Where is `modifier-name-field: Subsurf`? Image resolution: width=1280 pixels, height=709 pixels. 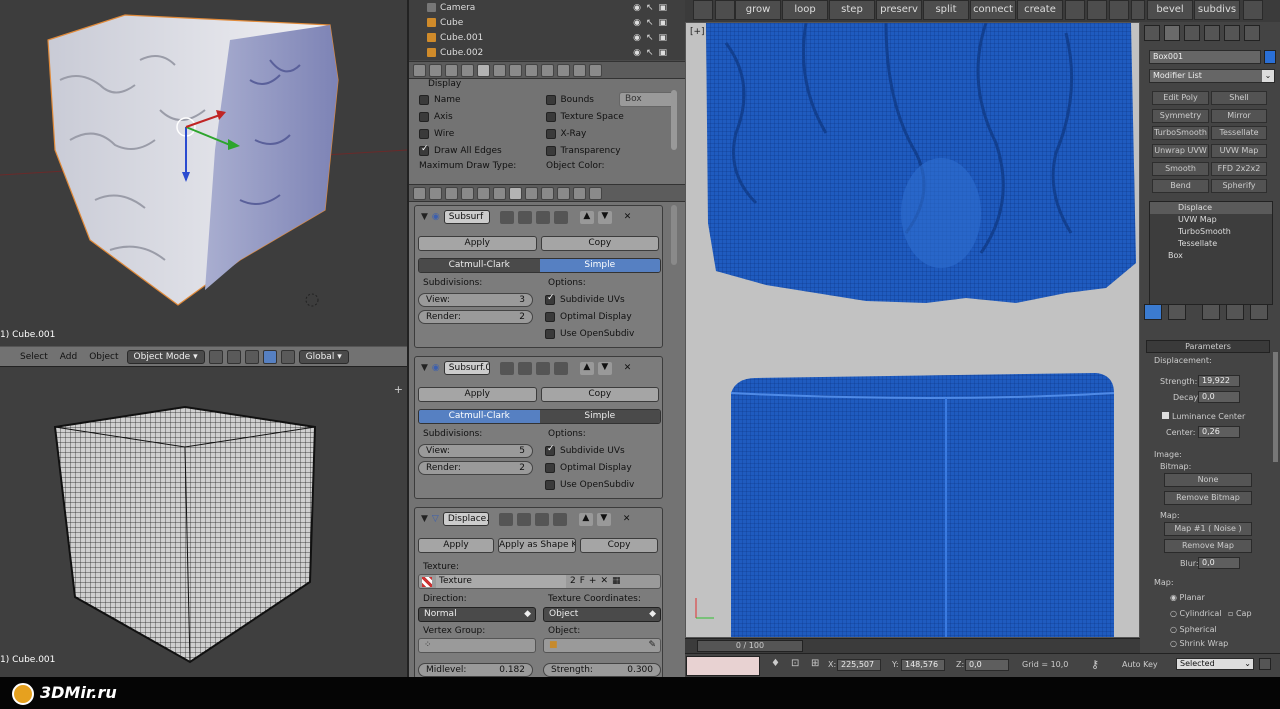 modifier-name-field: Subsurf is located at coordinates (466, 217).